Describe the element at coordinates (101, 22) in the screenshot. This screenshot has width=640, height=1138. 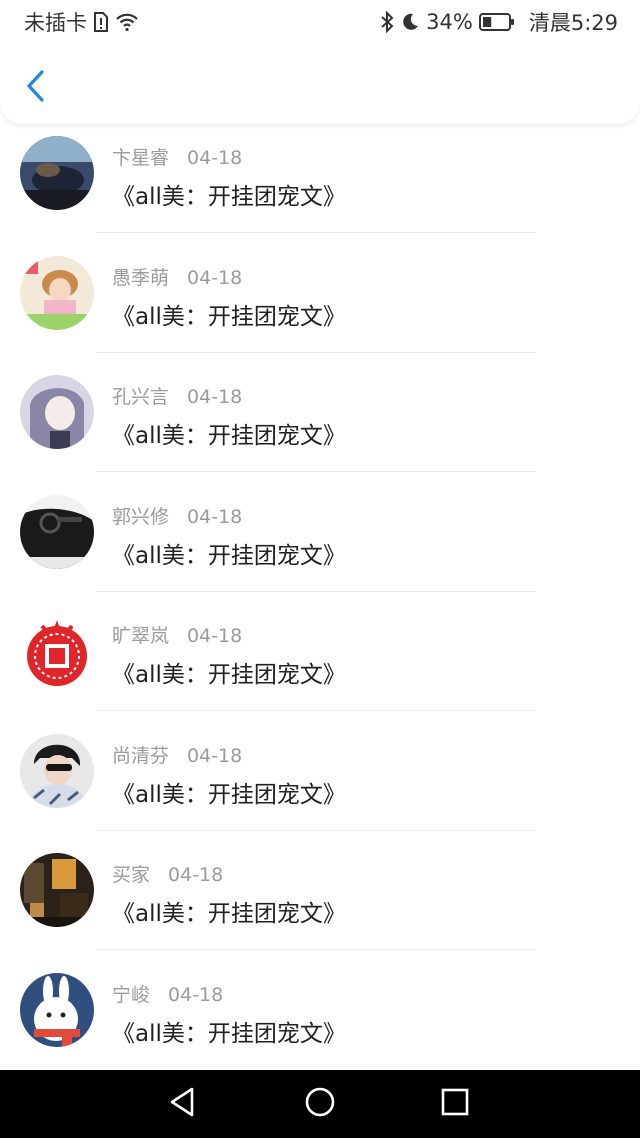
I see `sim-alert-icon` at that location.